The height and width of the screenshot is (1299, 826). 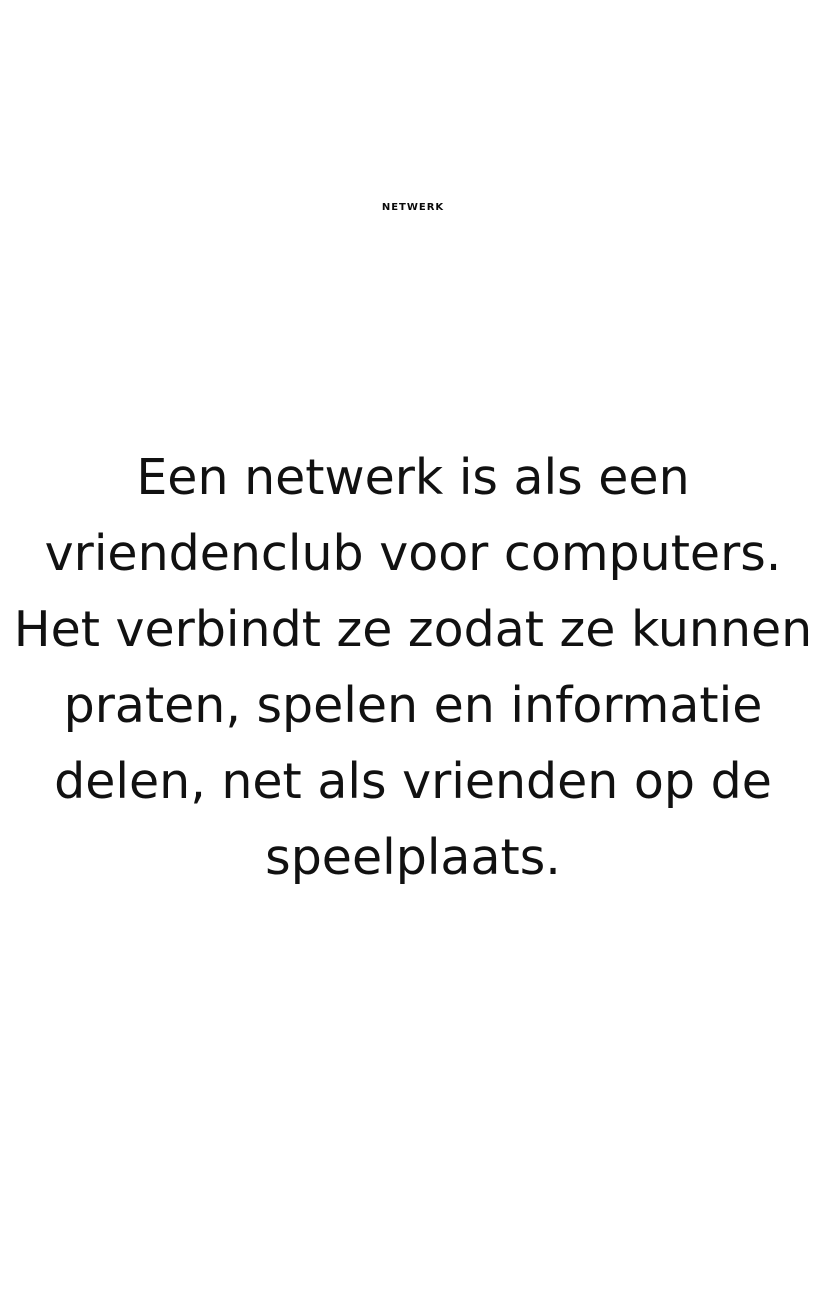 What do you see at coordinates (413, 477) in the screenshot?
I see `description-line-1: Een netwerk is als een` at bounding box center [413, 477].